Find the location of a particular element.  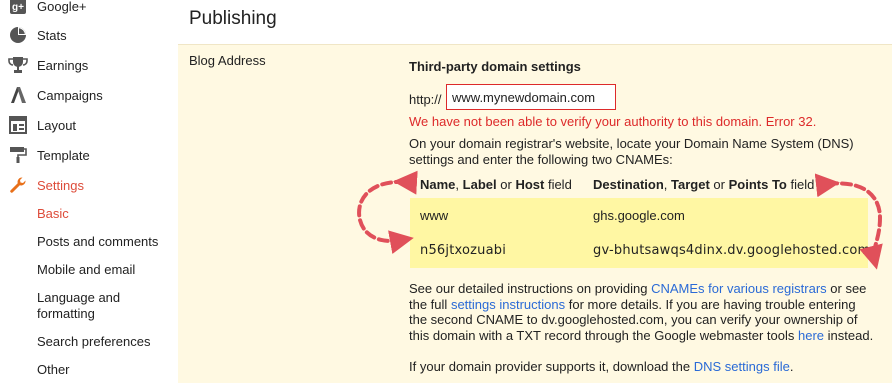

sidebar-item-template: Template is located at coordinates (89, 155).